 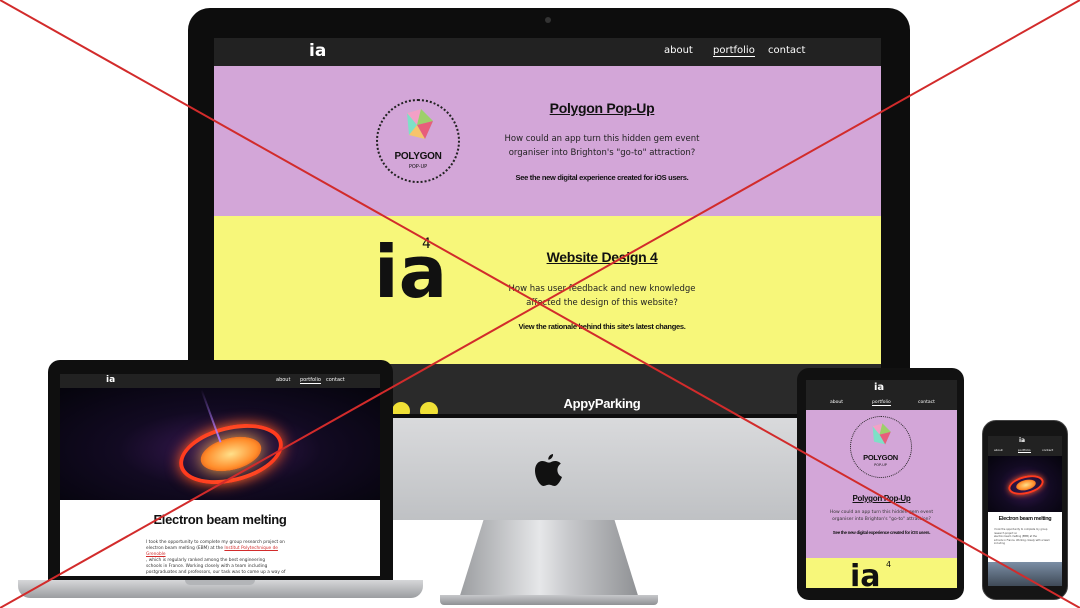 I want to click on iphone-nav-contact: contact, so click(x=1047, y=450).